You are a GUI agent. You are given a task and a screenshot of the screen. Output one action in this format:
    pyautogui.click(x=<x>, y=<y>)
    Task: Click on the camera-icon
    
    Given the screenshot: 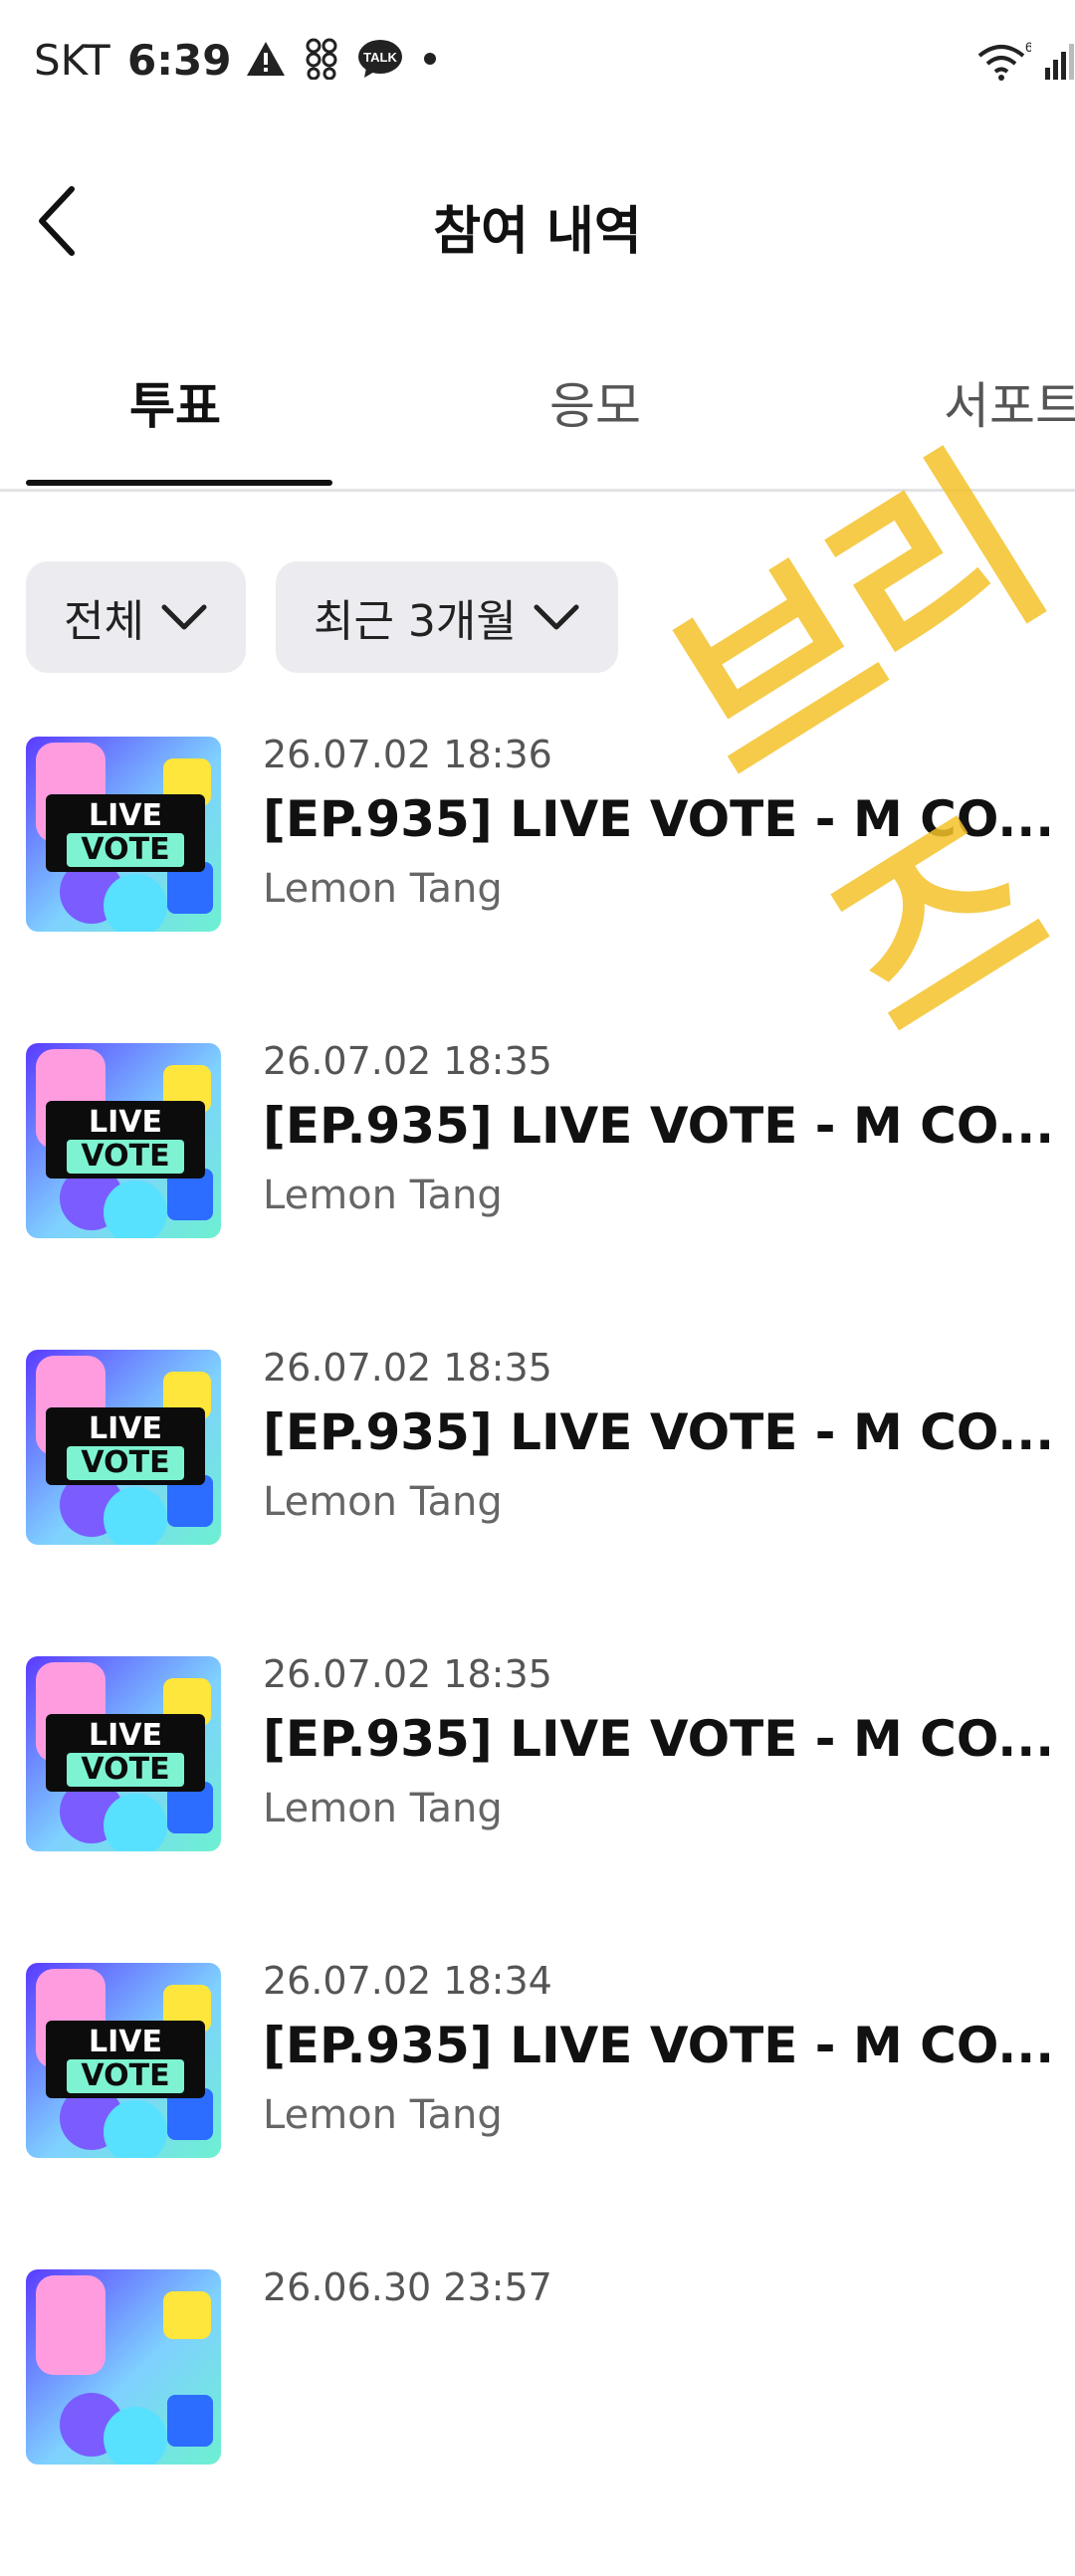 What is the action you would take?
    pyautogui.click(x=190, y=2421)
    